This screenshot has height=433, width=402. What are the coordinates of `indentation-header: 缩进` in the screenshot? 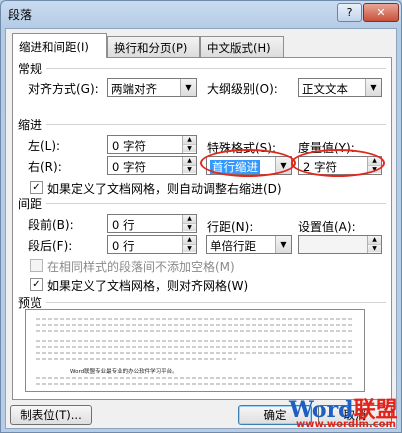 It's located at (30, 125).